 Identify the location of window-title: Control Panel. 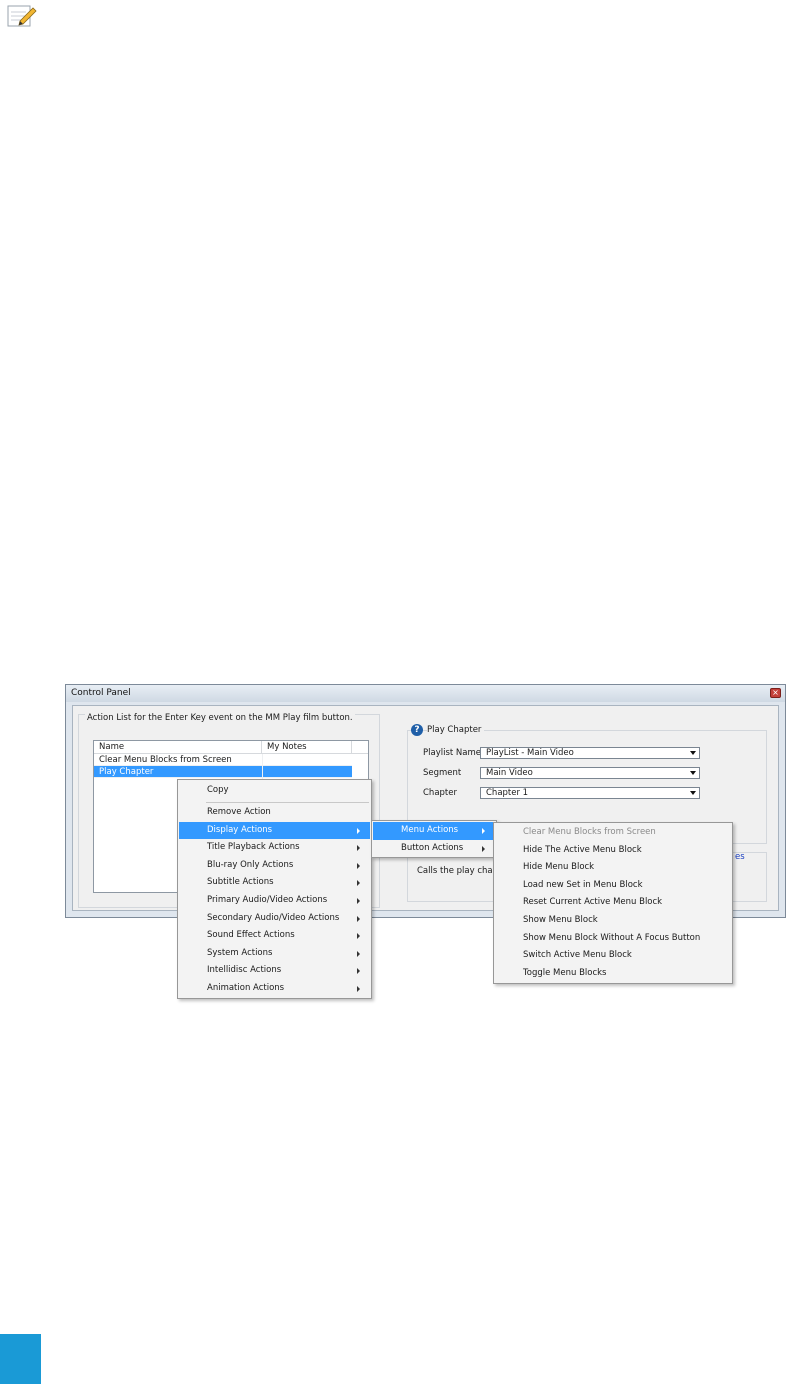
(101, 693).